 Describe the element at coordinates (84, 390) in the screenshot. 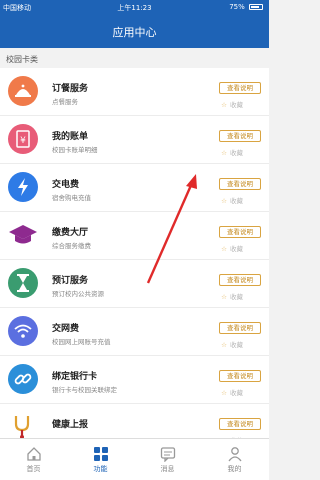

I see `item-subtitle: 银行卡与校园关联绑定` at that location.